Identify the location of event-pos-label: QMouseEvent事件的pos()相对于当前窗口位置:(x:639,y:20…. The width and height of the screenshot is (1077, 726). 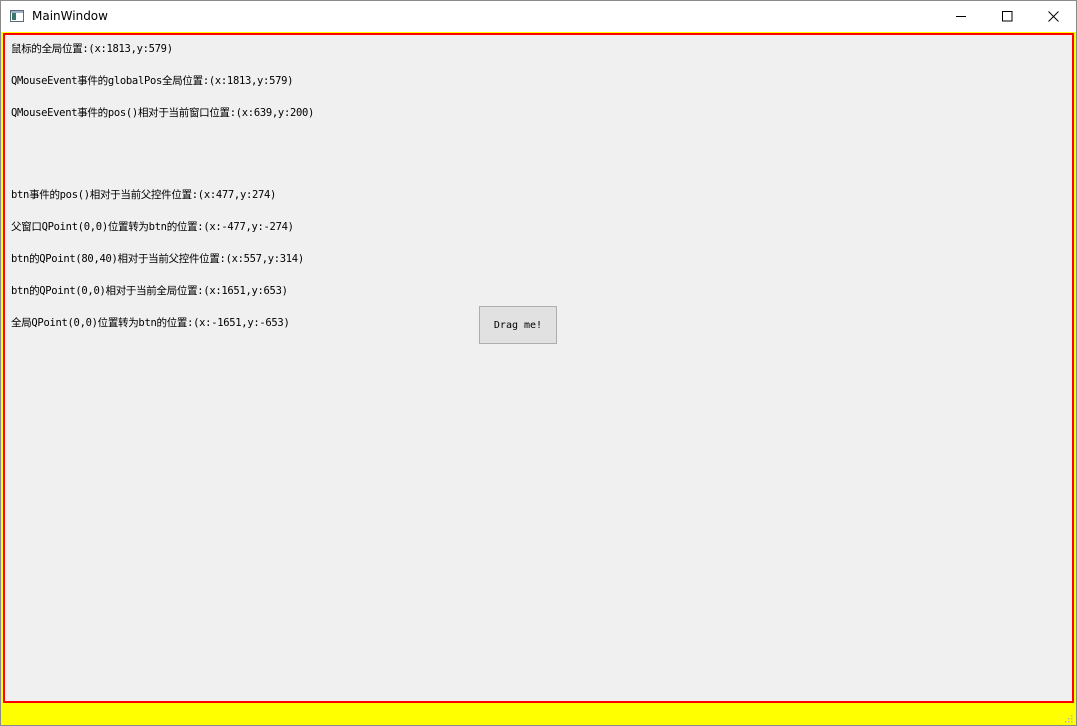
(163, 113).